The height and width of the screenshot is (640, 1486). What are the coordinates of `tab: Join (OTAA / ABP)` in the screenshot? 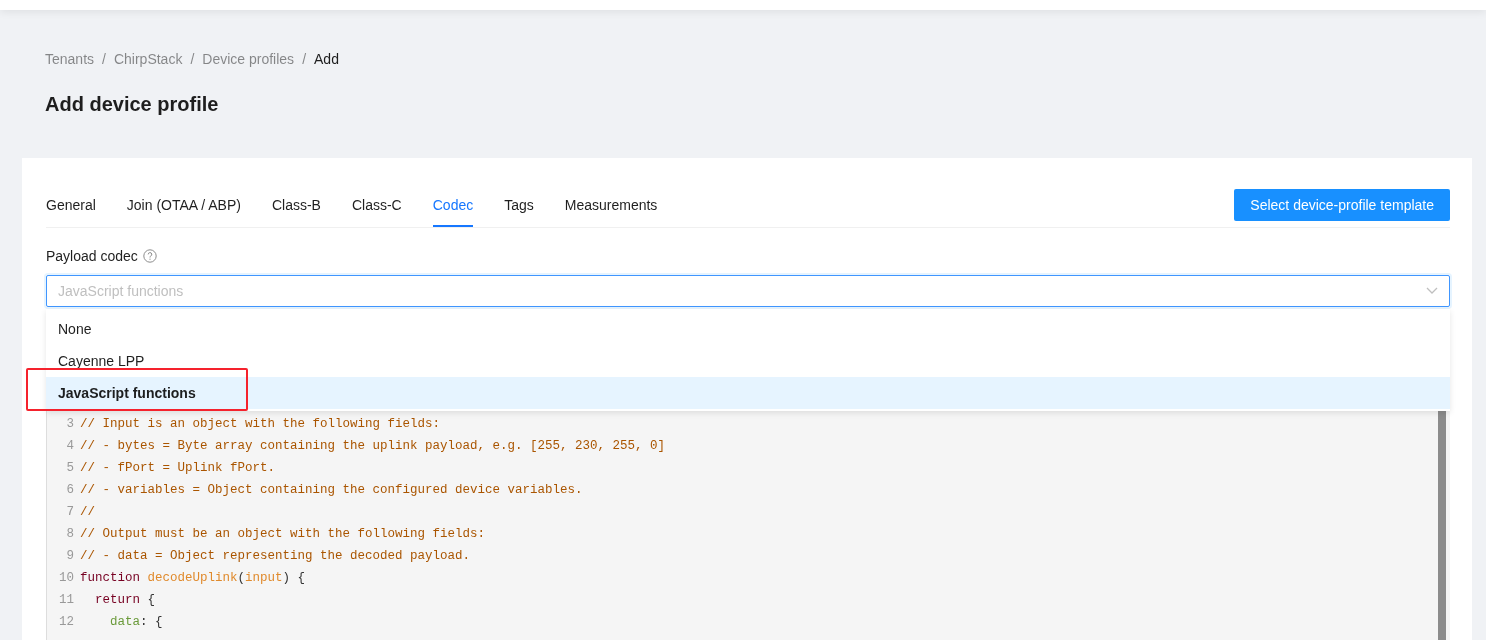 It's located at (183, 208).